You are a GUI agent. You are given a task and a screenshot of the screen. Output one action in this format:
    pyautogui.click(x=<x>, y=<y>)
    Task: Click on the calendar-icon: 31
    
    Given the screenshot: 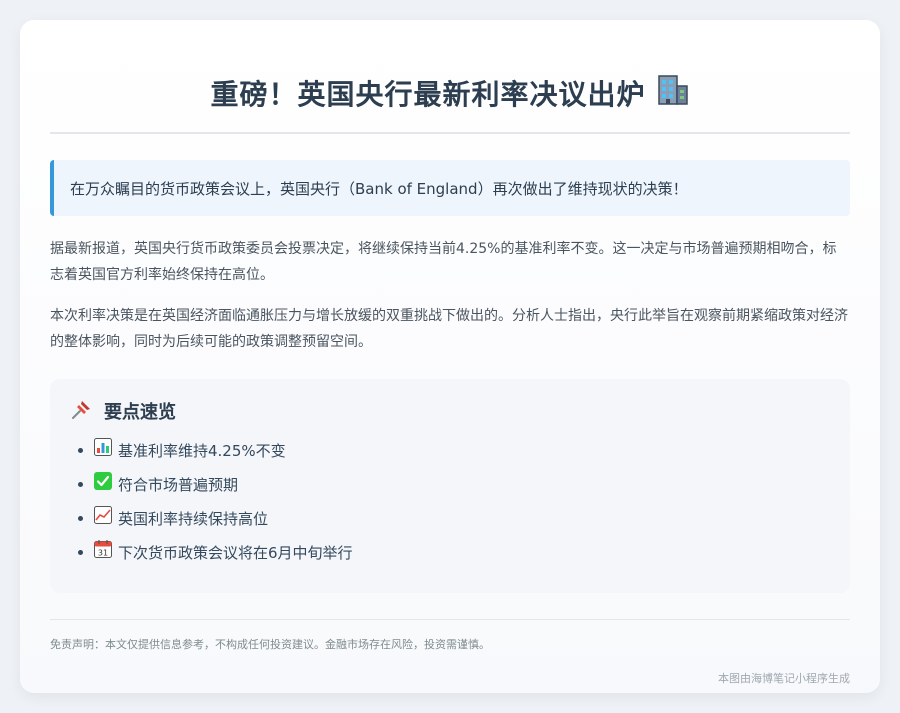 What is the action you would take?
    pyautogui.click(x=103, y=553)
    